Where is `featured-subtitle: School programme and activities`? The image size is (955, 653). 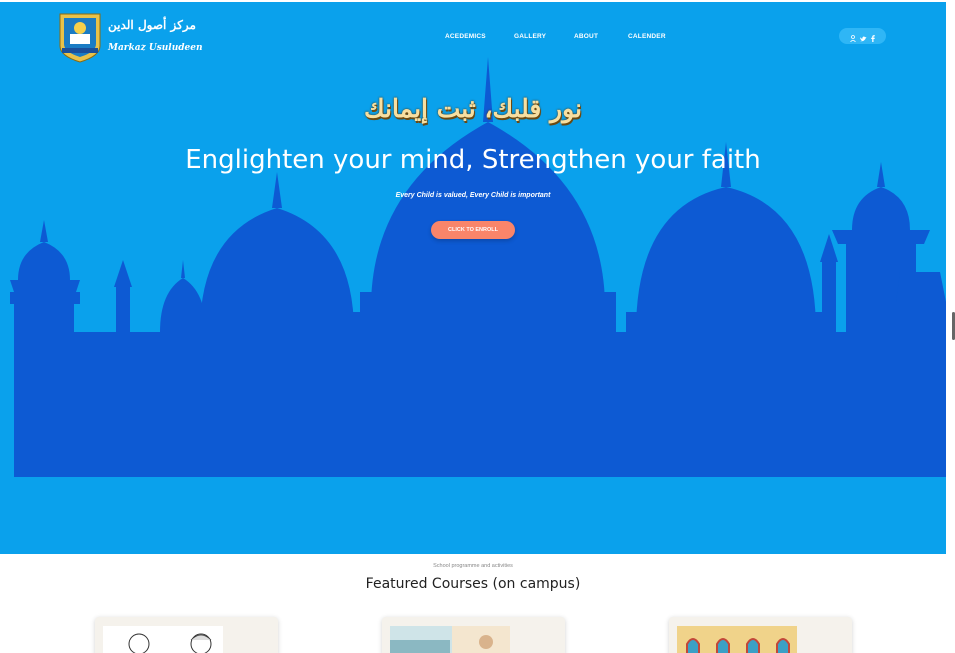
featured-subtitle: School programme and activities is located at coordinates (473, 566).